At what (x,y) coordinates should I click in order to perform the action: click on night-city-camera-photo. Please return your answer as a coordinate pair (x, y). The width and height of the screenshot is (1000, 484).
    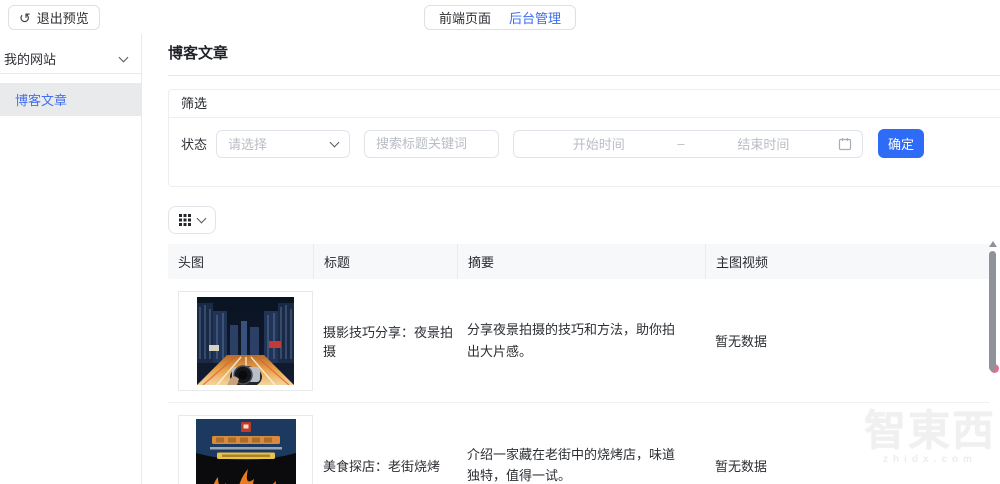
    Looking at the image, I should click on (245, 340).